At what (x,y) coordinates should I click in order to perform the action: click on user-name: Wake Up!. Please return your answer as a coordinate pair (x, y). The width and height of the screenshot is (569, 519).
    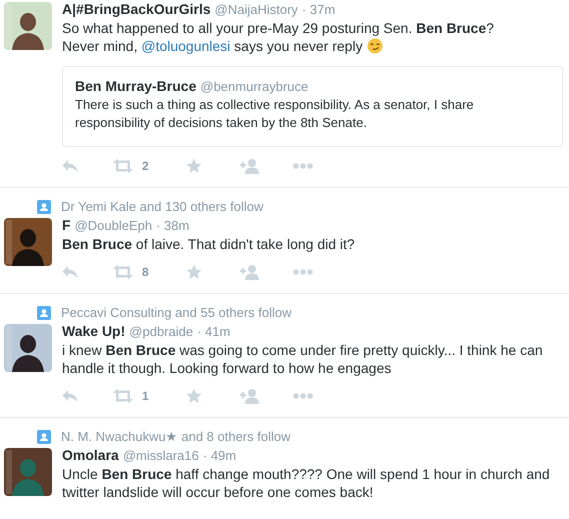
    Looking at the image, I should click on (94, 331).